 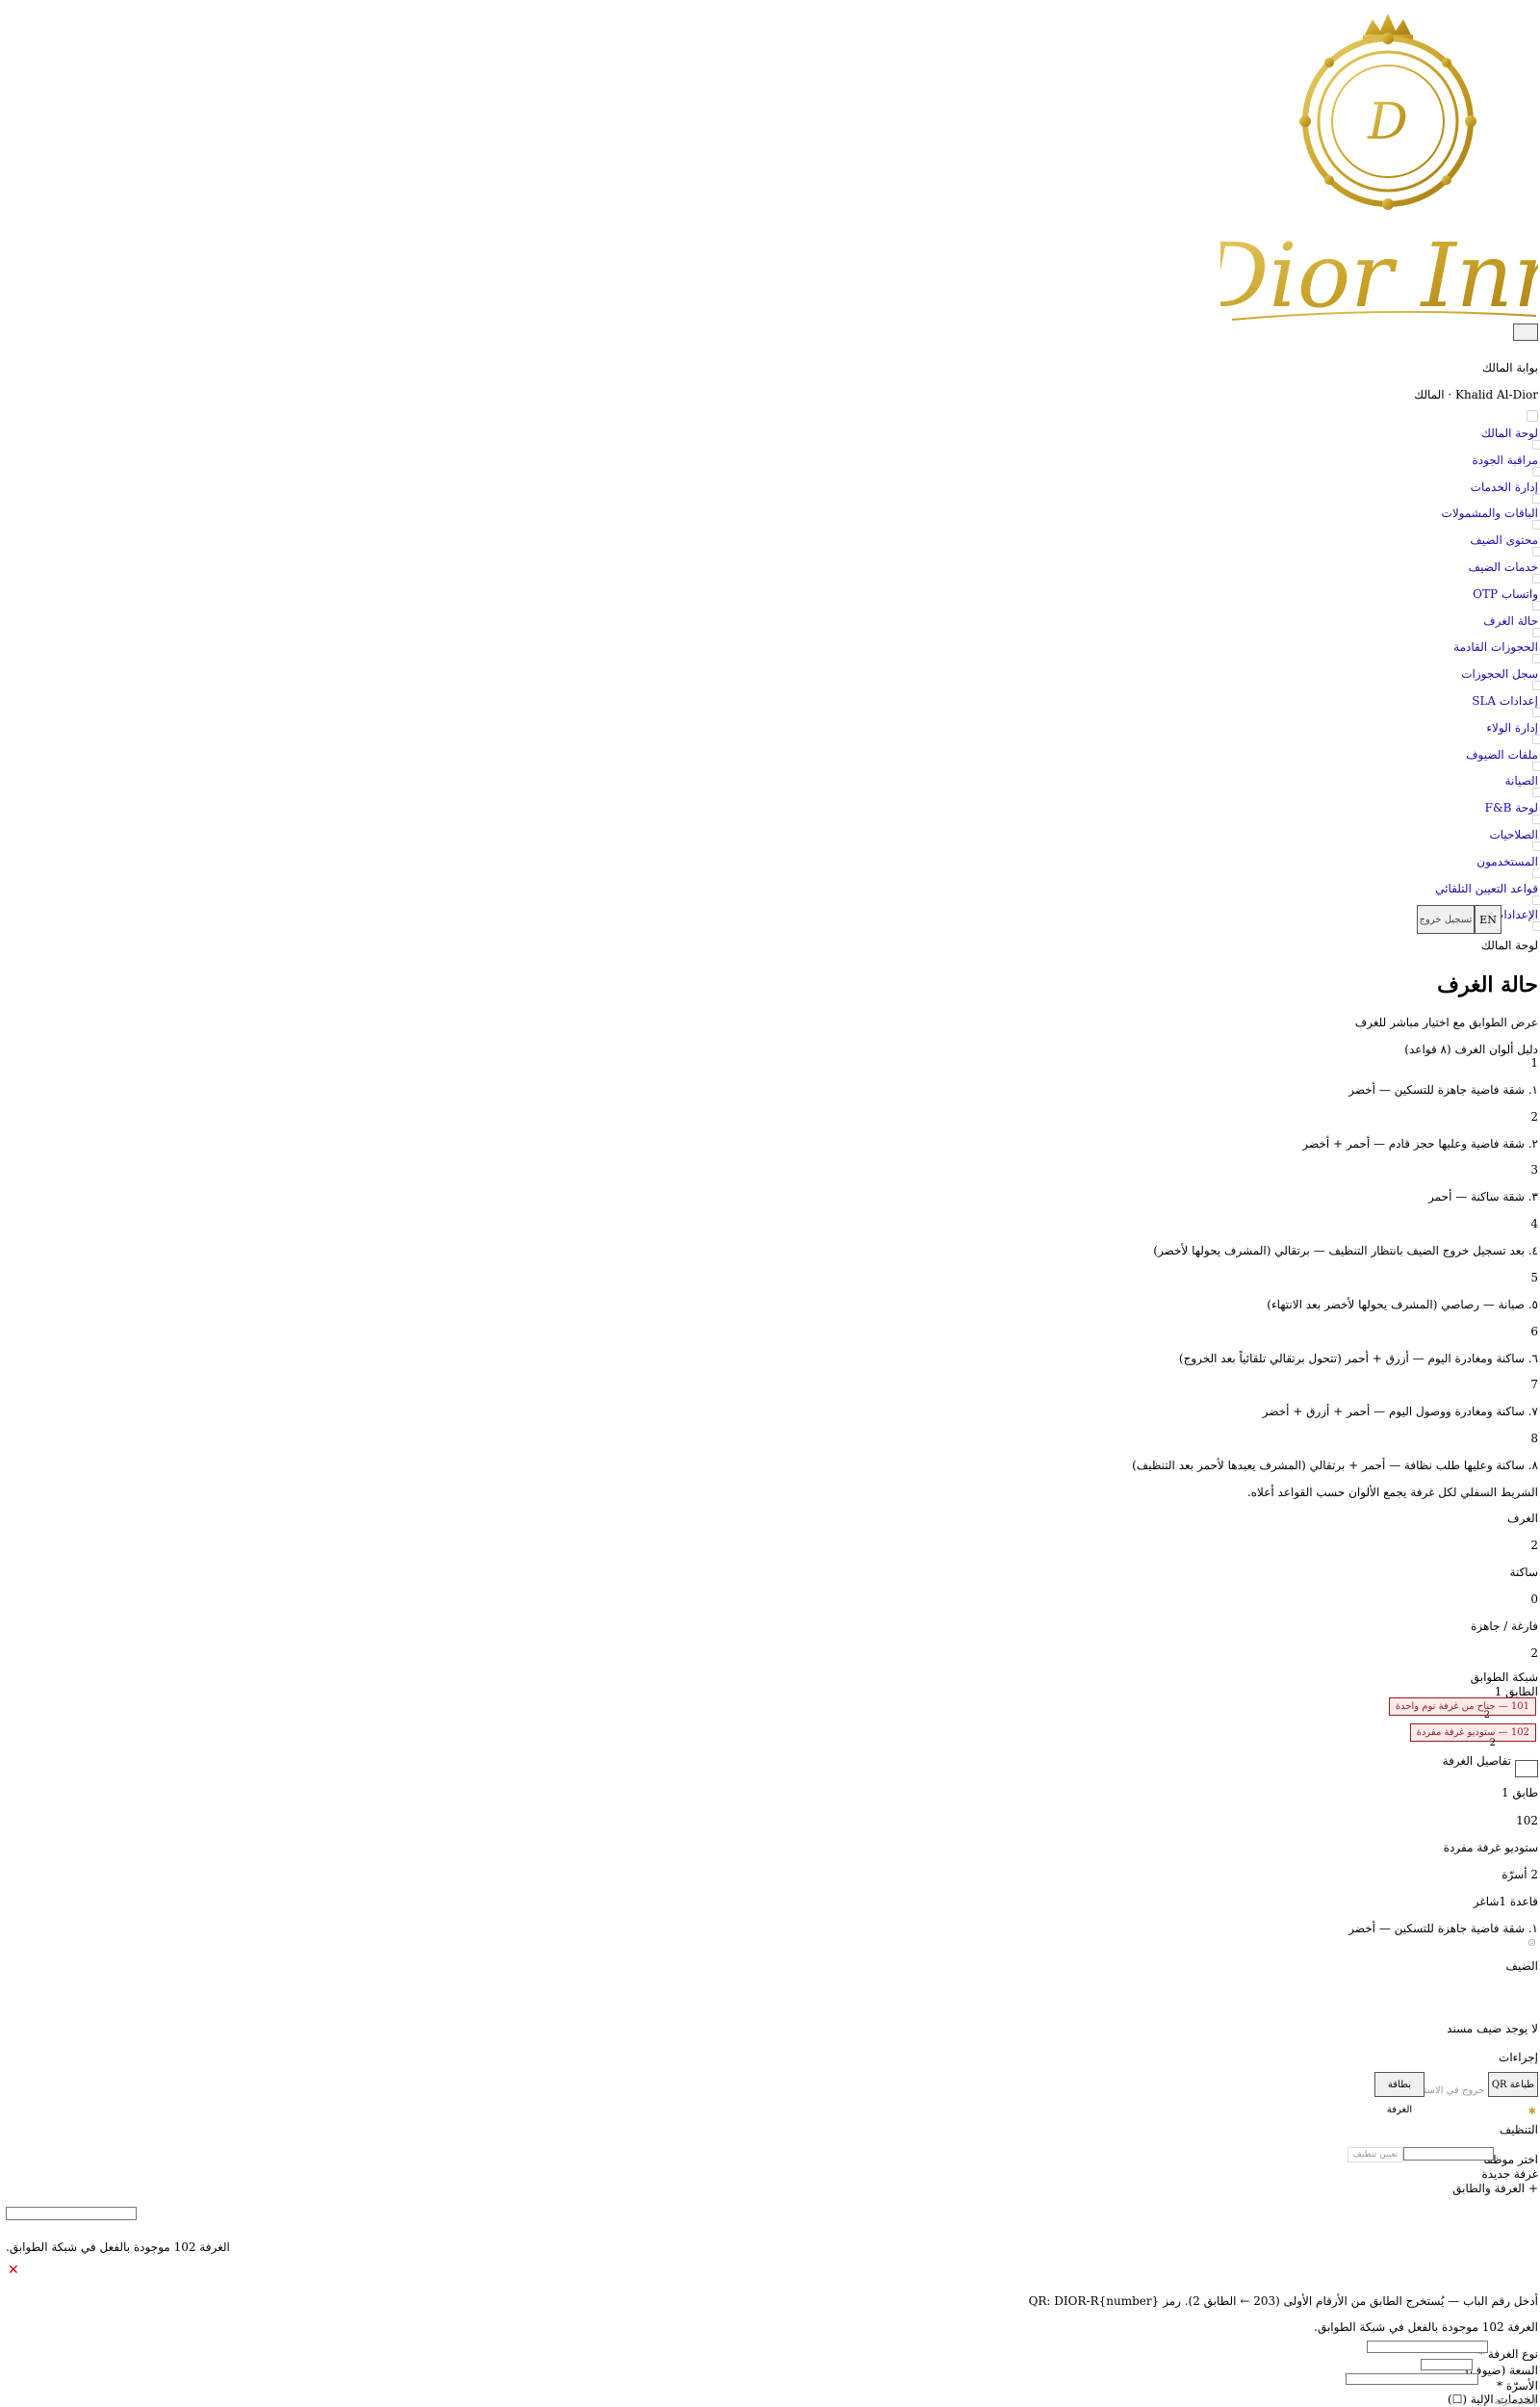 I want to click on room-chip-102: 102 — ستوديو غرفة مفردة, so click(x=1472, y=1732).